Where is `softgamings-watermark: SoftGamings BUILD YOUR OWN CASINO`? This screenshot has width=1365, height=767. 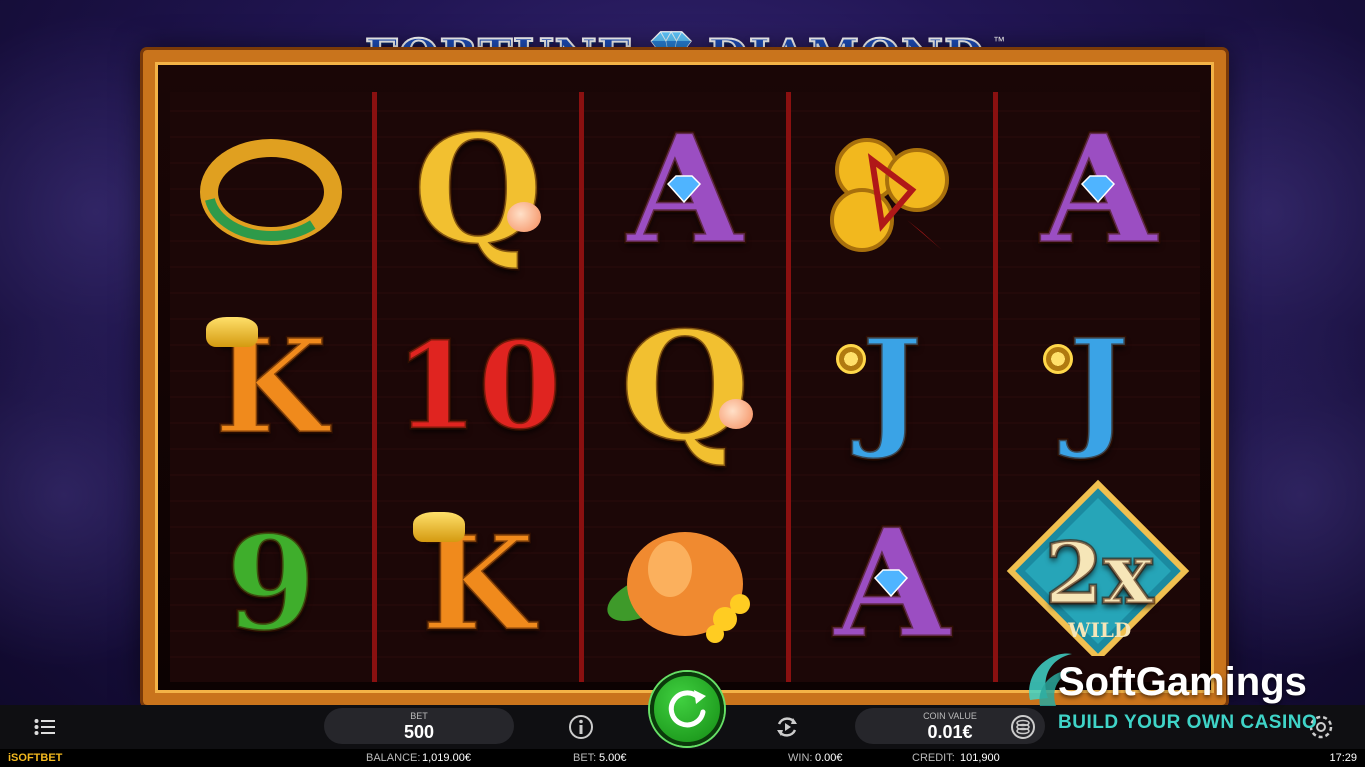 softgamings-watermark: SoftGamings BUILD YOUR OWN CASINO is located at coordinates (1187, 695).